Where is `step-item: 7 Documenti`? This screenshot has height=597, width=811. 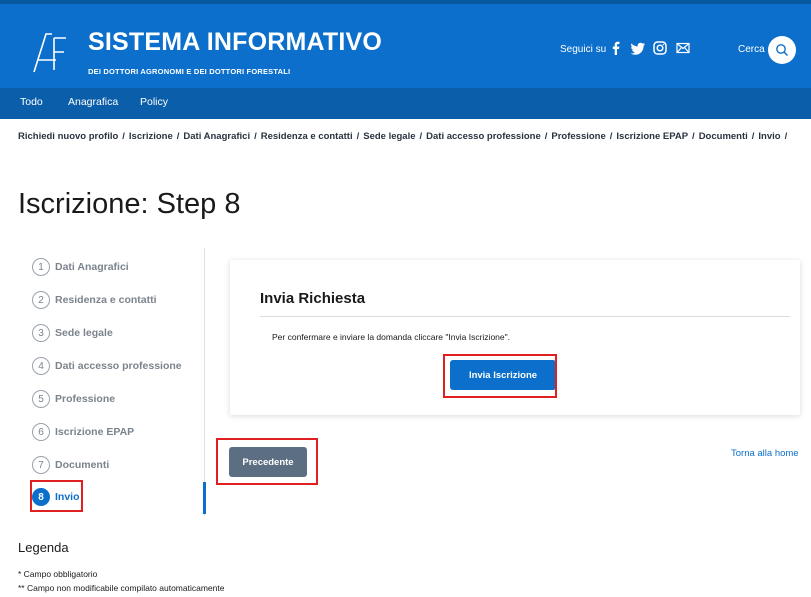 step-item: 7 Documenti is located at coordinates (70, 465).